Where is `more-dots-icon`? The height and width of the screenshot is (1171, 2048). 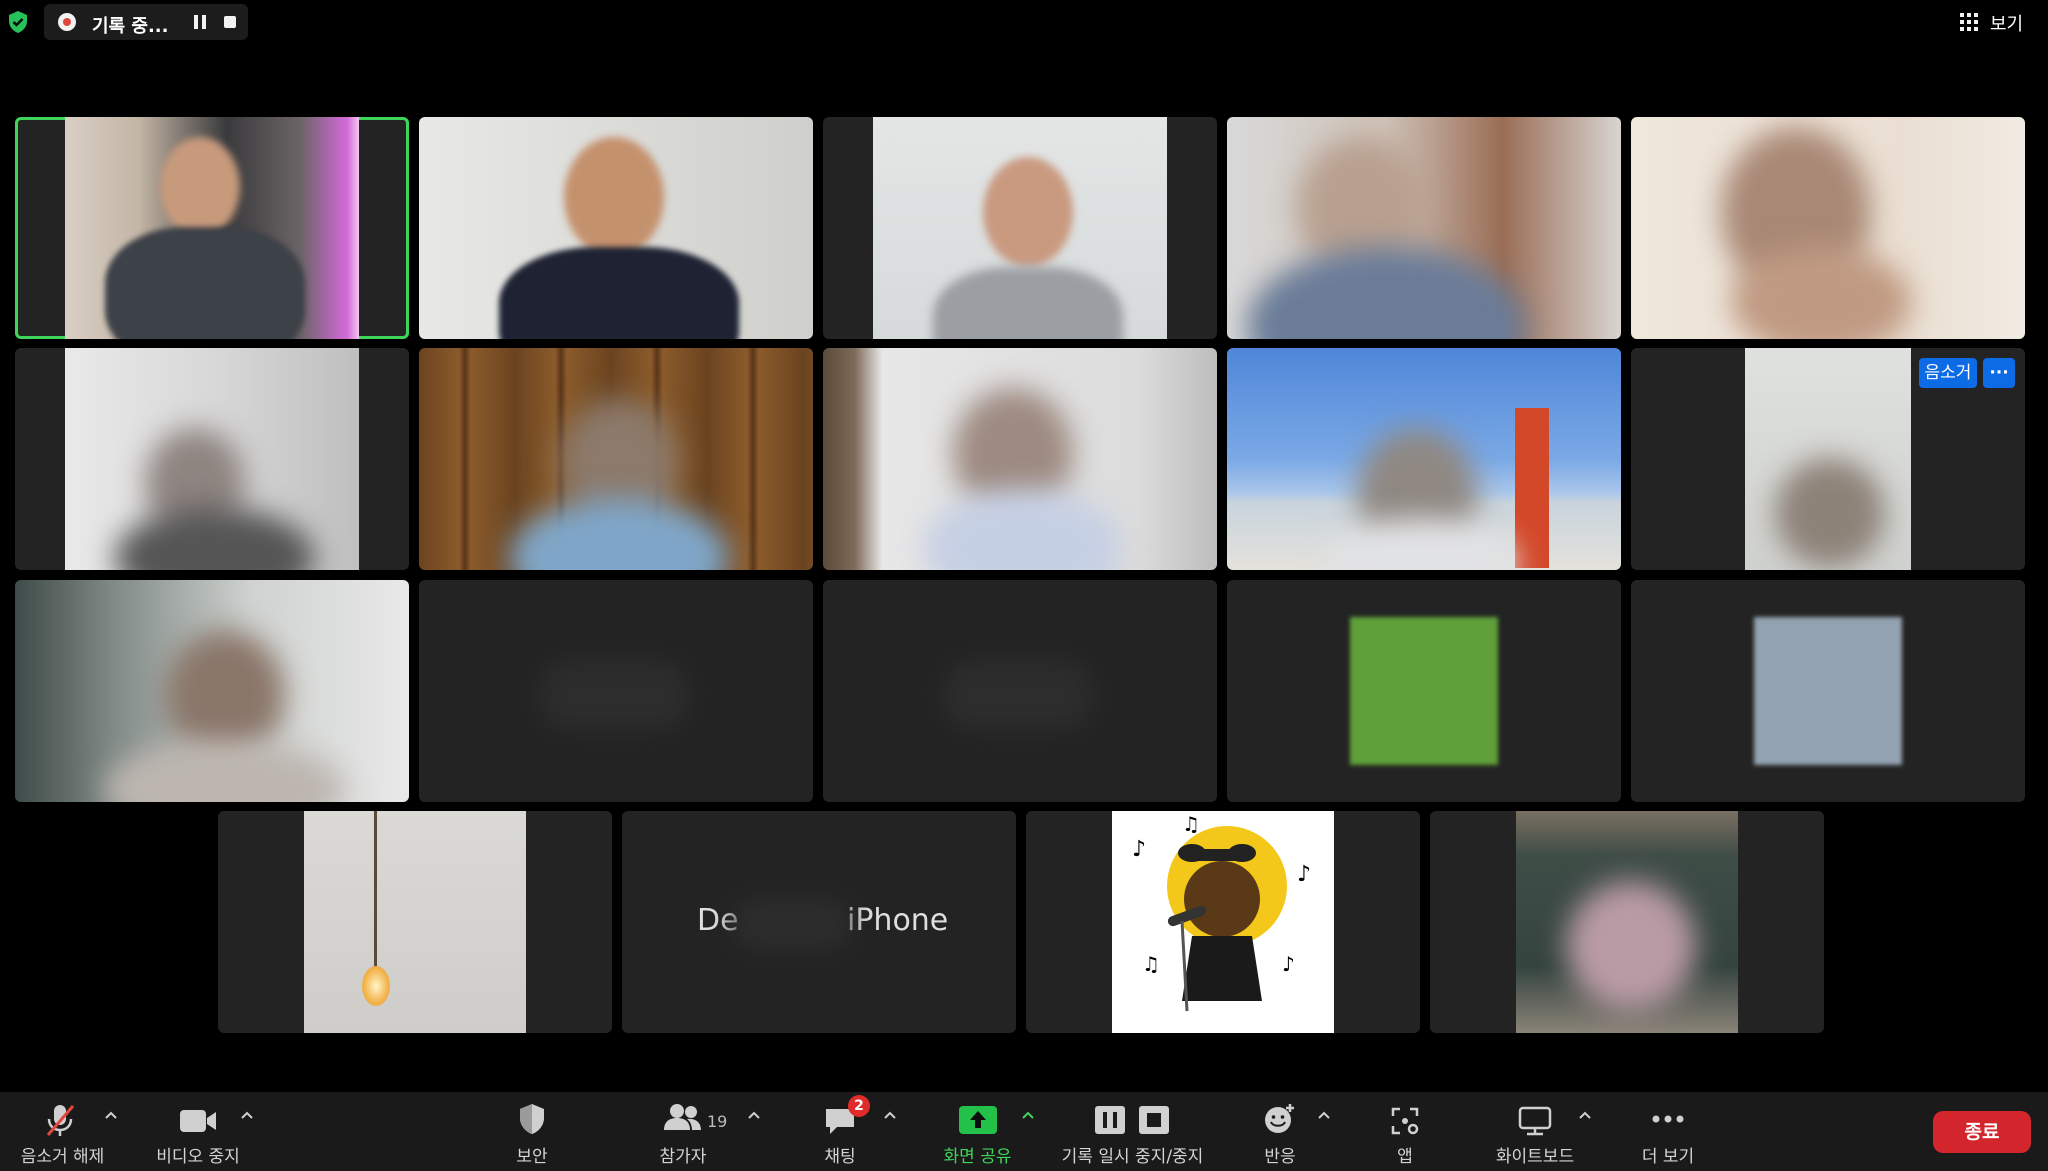
more-dots-icon is located at coordinates (1668, 1119).